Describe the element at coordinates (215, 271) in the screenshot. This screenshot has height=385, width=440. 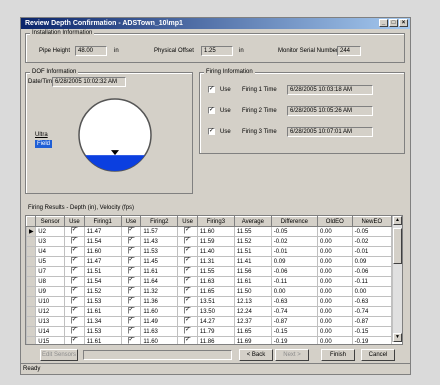
I see `cell-f3: 11.55` at that location.